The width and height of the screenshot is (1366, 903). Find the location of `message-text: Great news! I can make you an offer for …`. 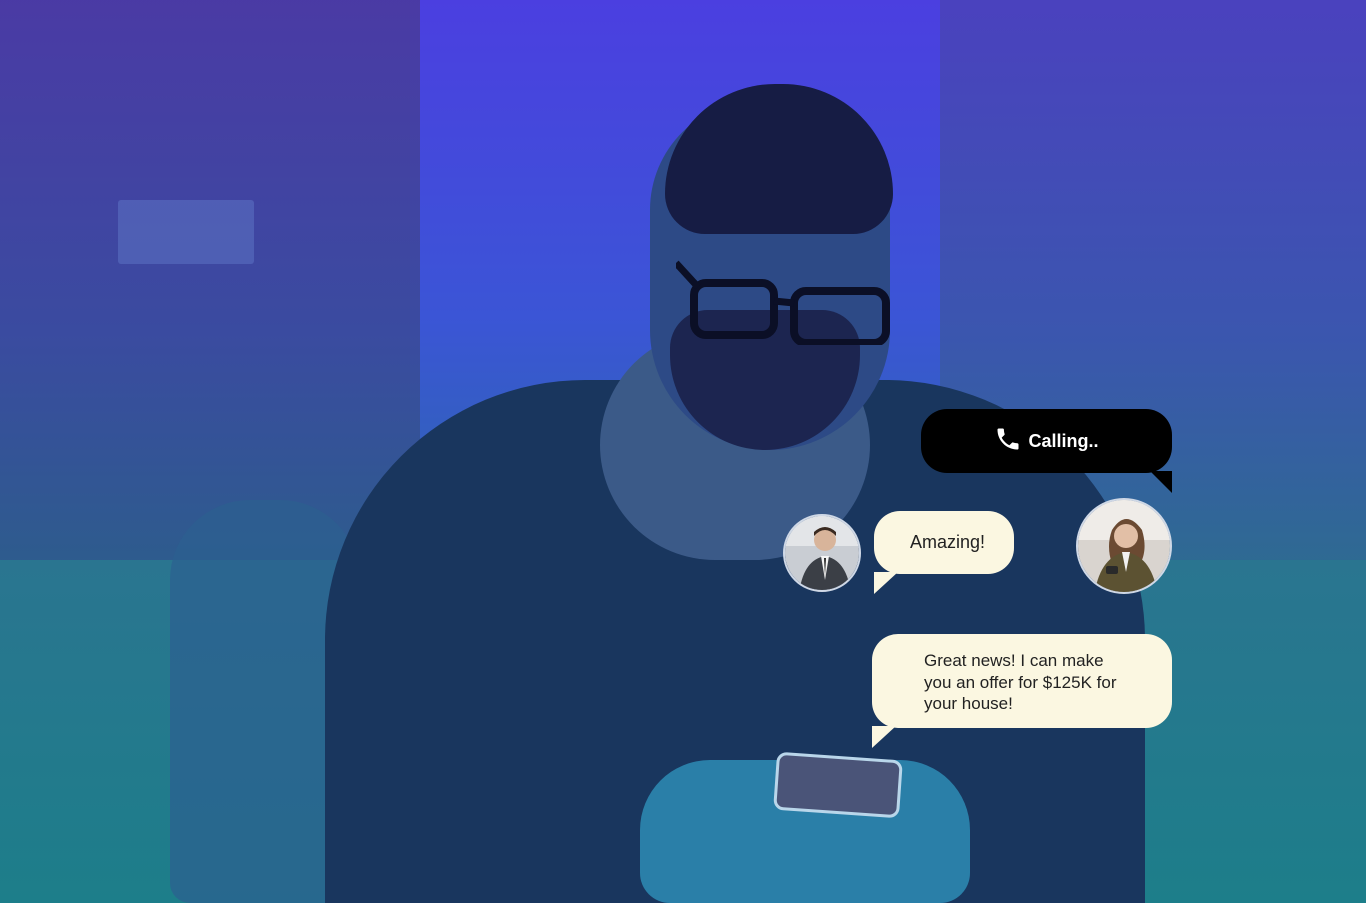

message-text: Great news! I can make you an offer for … is located at coordinates (1020, 682).